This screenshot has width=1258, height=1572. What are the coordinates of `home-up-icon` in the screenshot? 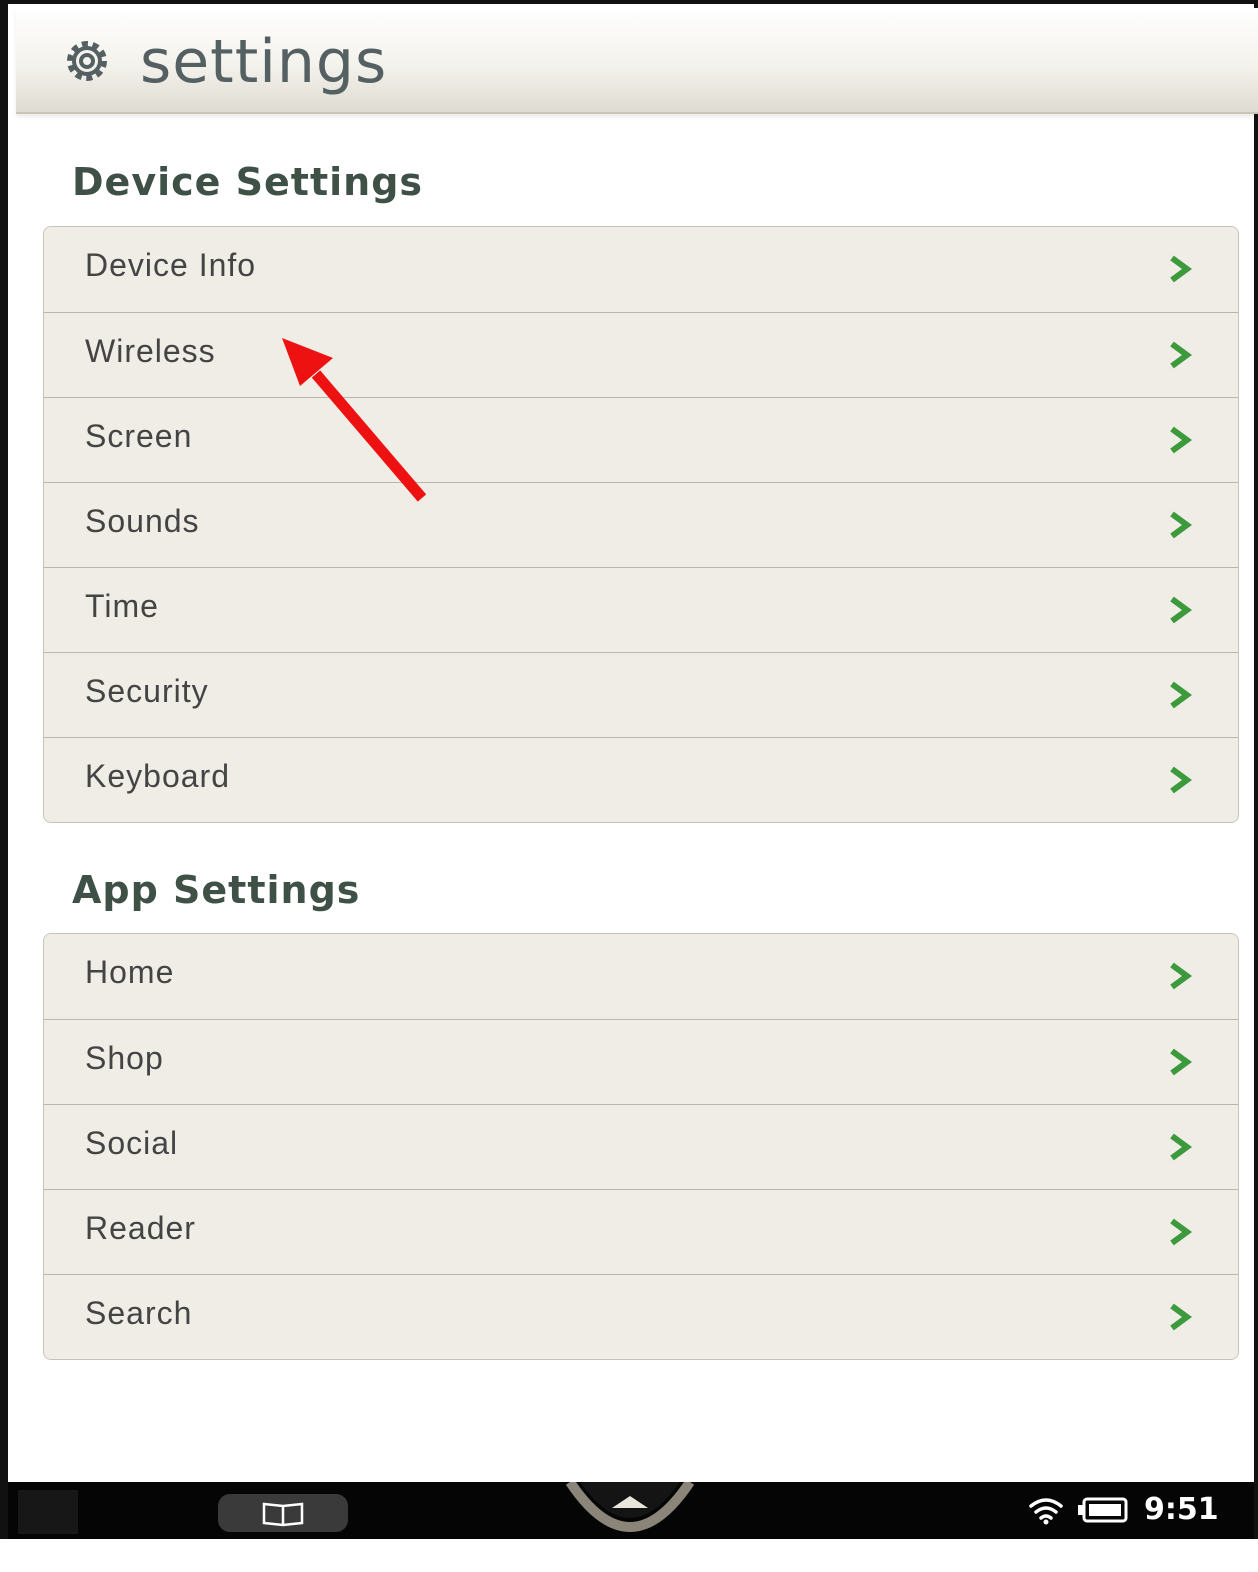 It's located at (630, 1510).